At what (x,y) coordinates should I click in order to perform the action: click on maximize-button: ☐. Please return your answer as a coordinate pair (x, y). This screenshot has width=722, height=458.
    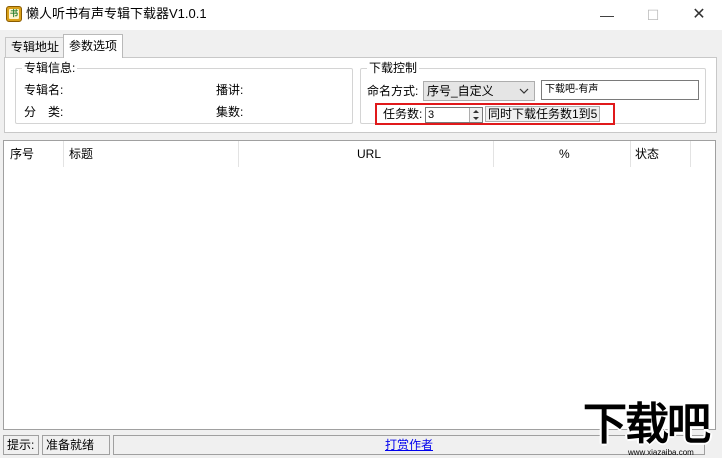
    Looking at the image, I should click on (653, 15).